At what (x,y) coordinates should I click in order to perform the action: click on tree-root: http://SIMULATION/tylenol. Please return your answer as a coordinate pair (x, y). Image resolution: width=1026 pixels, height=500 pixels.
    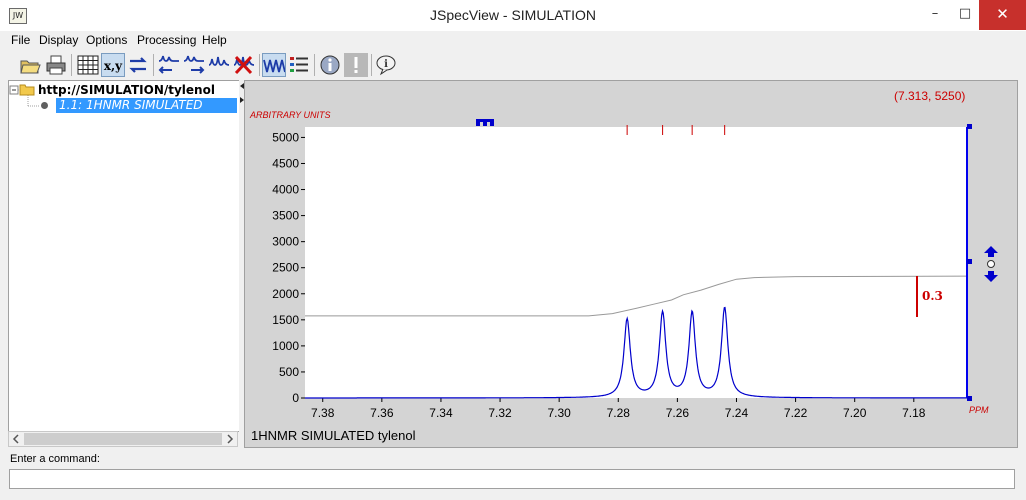
    Looking at the image, I should click on (126, 90).